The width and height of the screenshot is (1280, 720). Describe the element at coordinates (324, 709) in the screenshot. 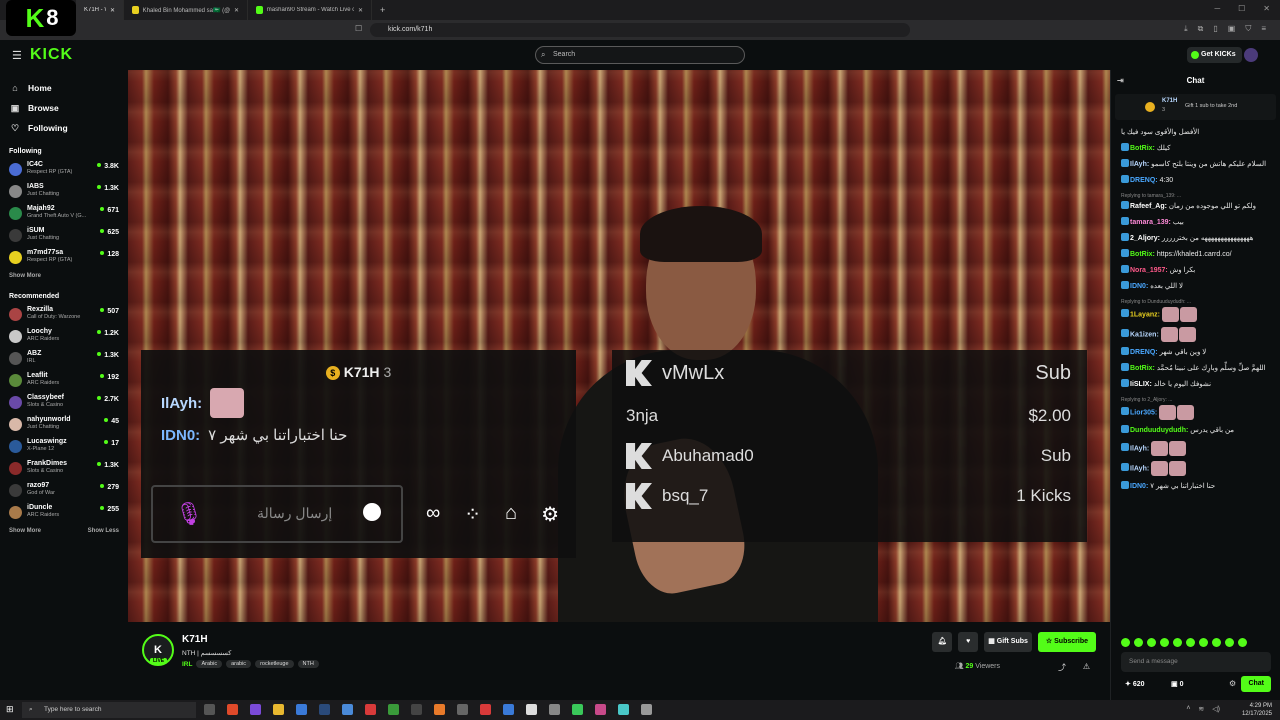

I see `steam-icon` at that location.